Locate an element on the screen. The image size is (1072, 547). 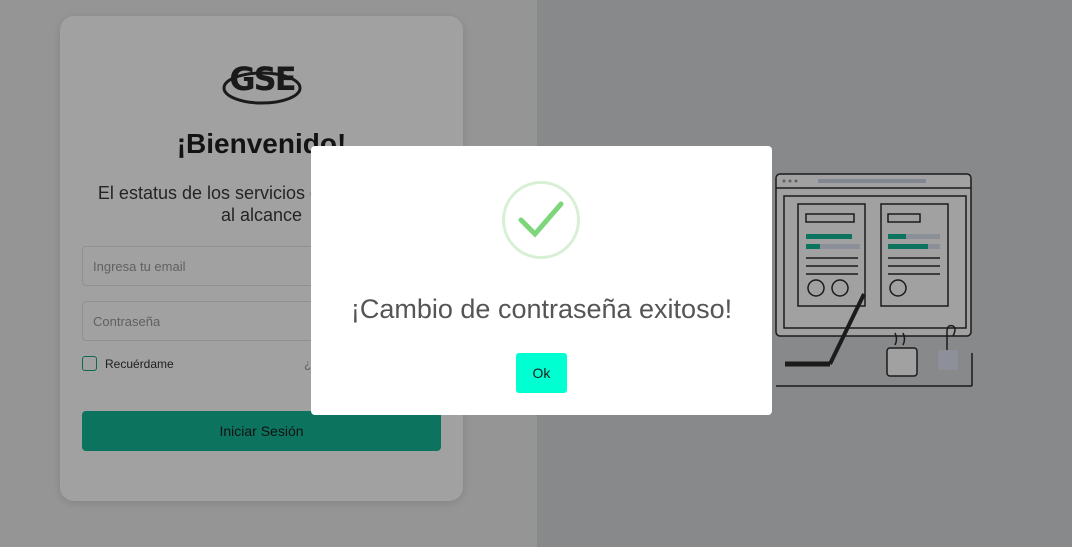
dialog-title: ¡Cambio de contraseña exitoso! is located at coordinates (541, 309).